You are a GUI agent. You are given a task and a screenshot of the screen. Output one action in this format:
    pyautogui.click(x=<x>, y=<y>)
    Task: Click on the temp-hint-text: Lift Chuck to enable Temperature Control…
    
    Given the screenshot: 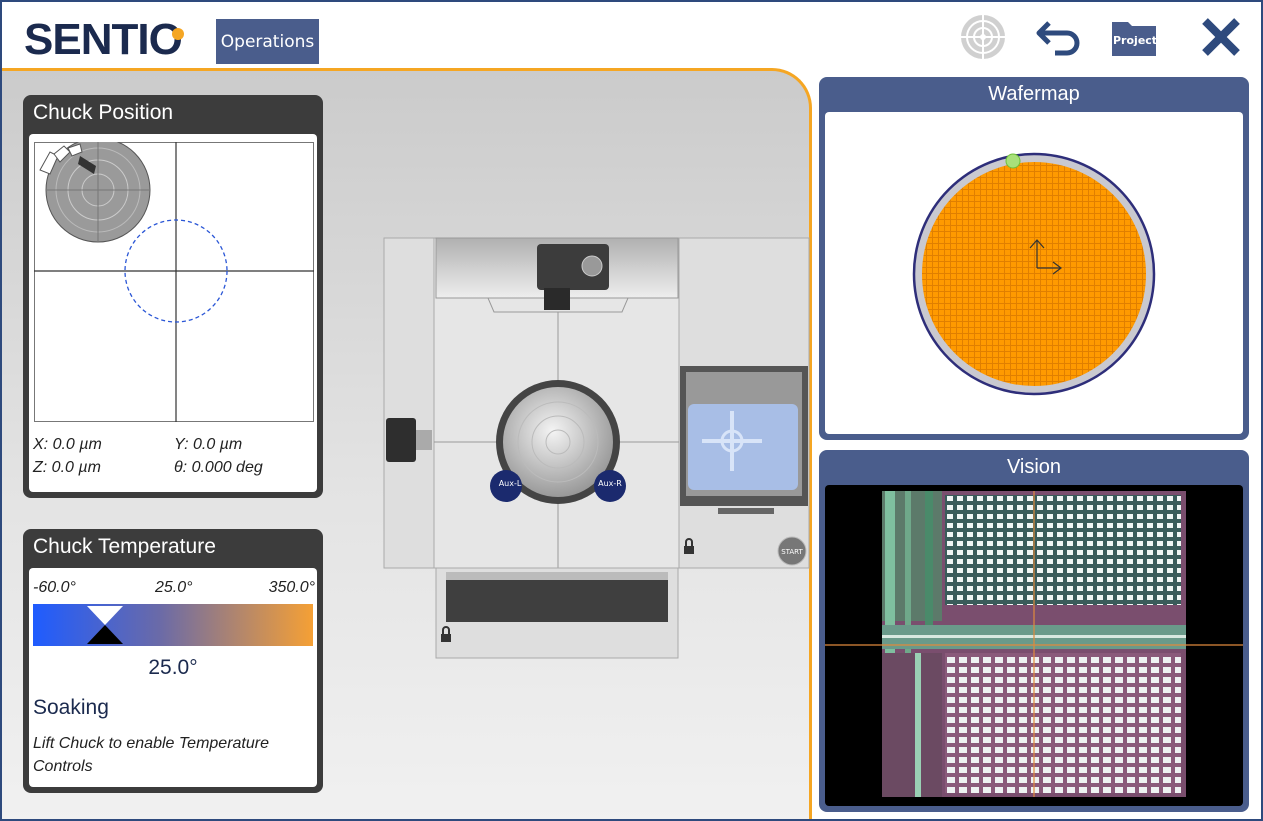 What is the action you would take?
    pyautogui.click(x=151, y=755)
    